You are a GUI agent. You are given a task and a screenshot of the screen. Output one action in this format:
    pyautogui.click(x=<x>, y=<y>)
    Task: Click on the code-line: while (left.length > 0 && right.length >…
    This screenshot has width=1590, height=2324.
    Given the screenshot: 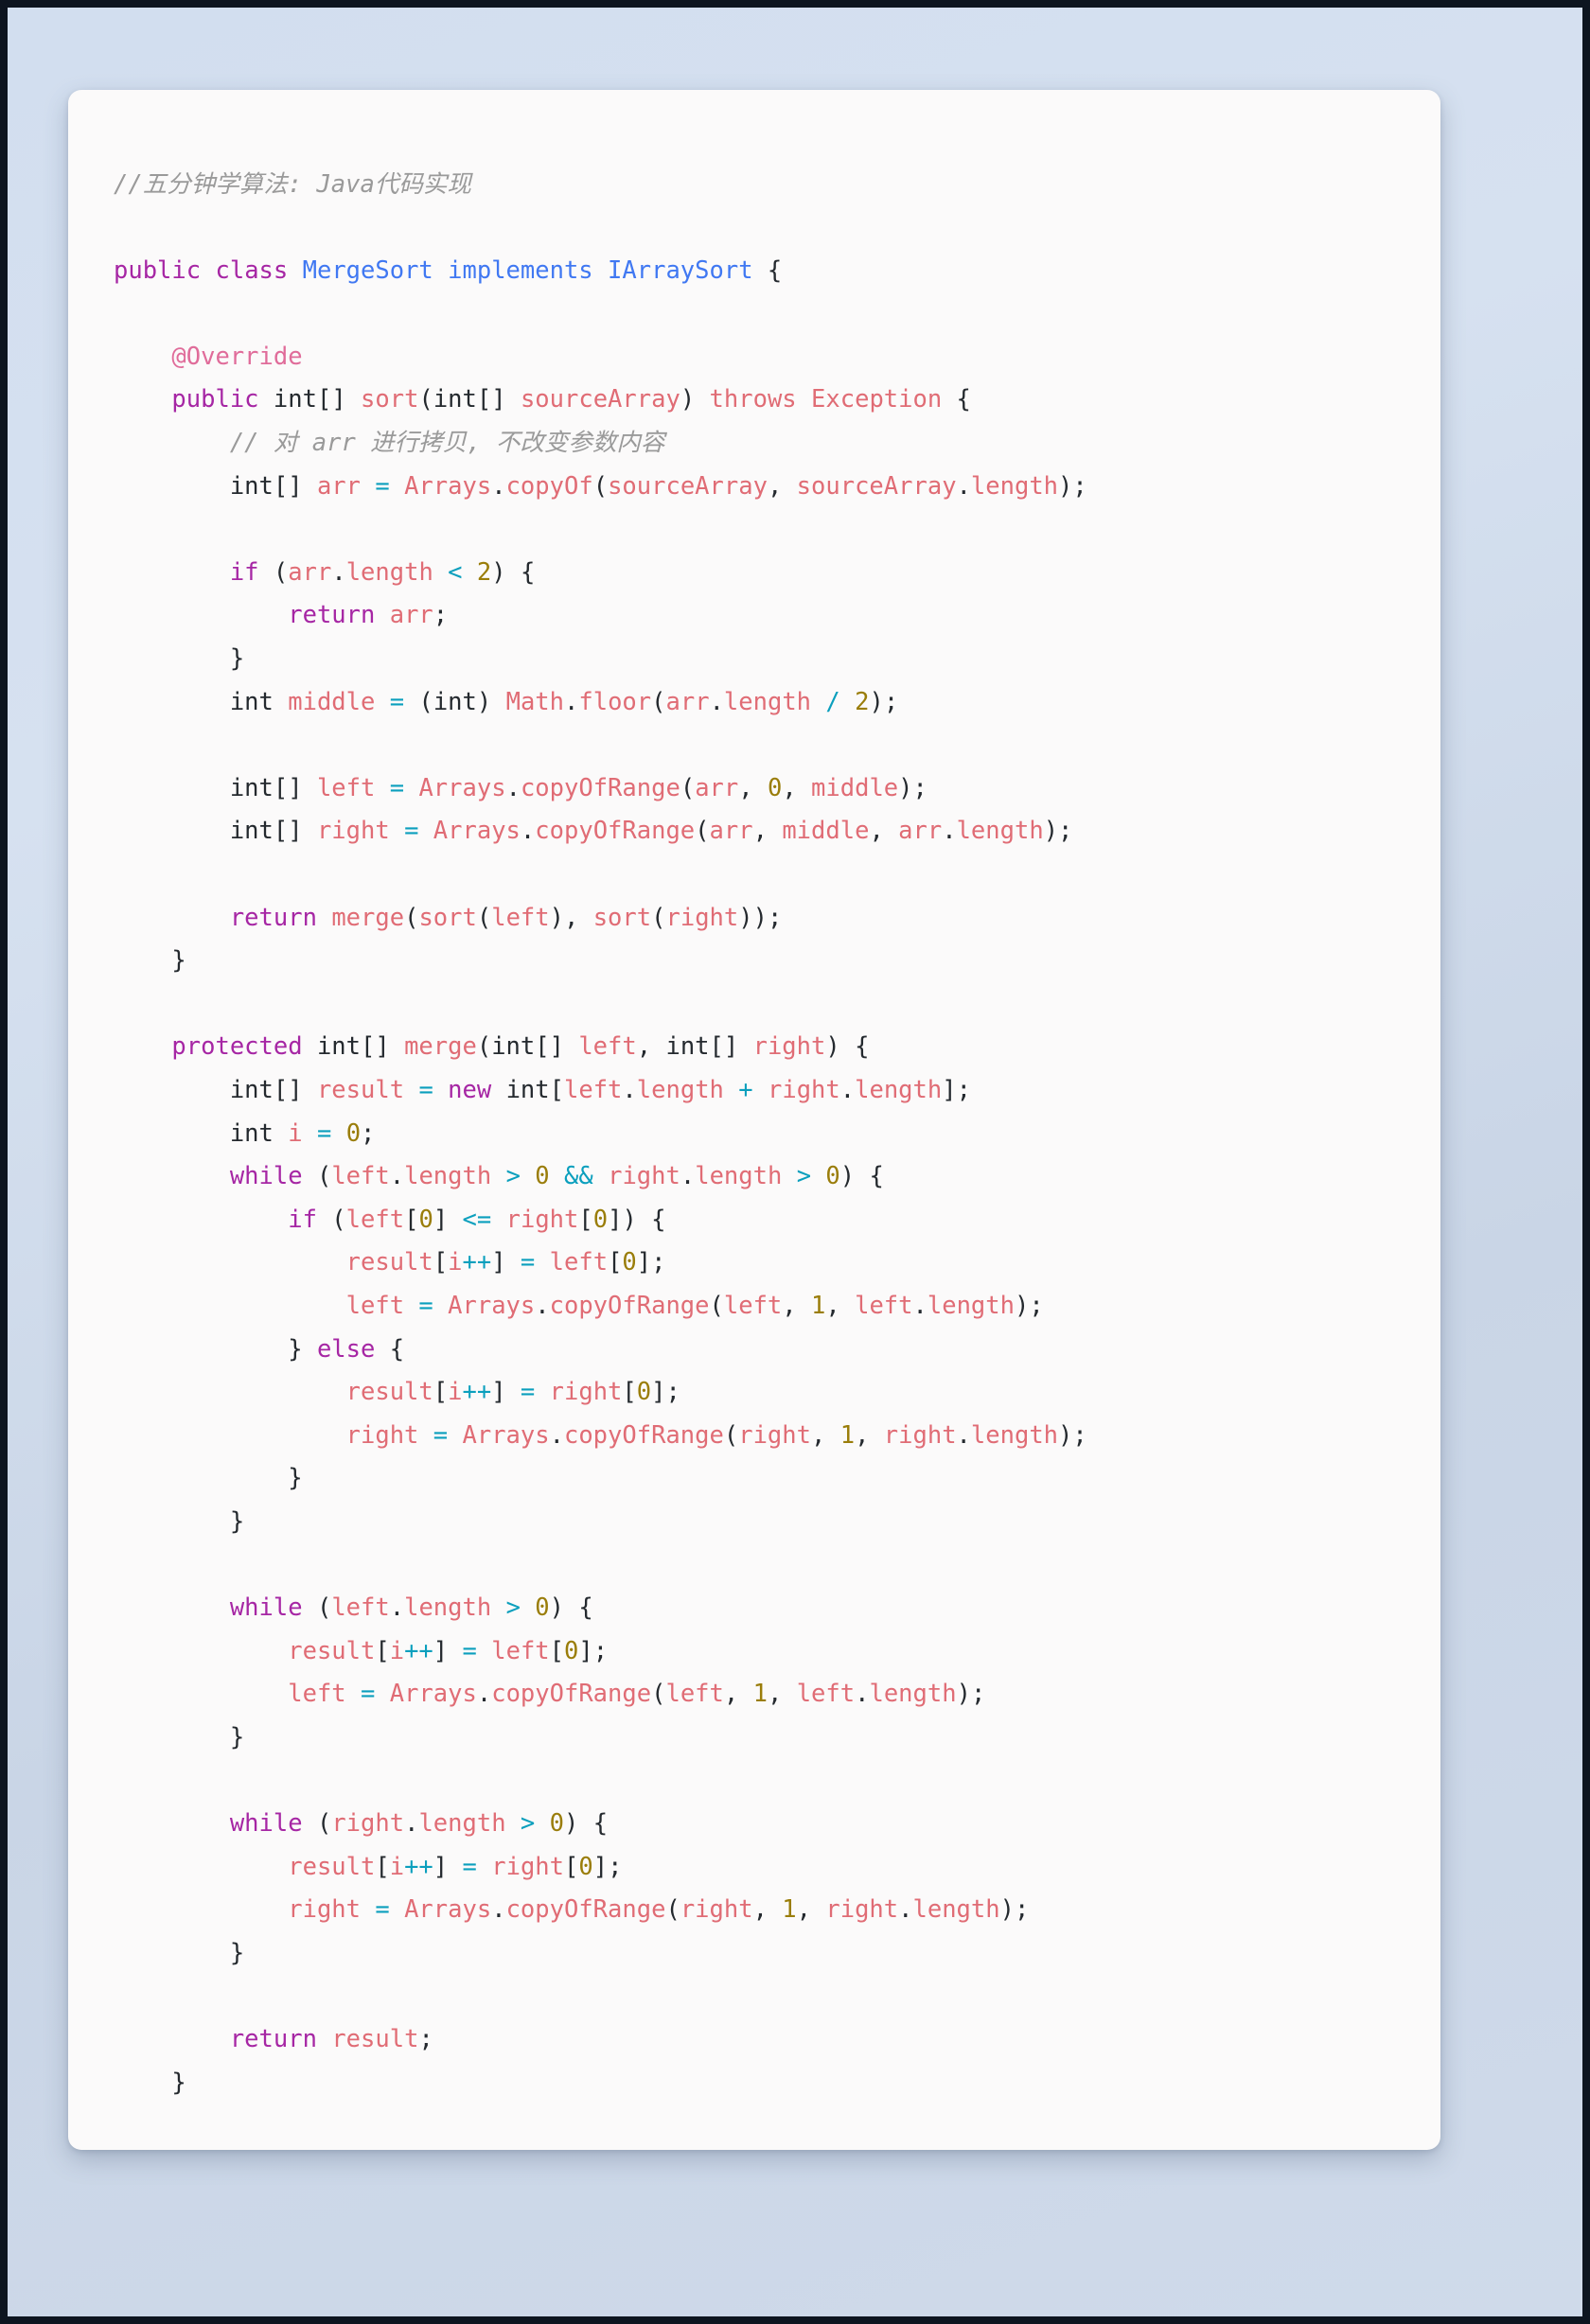 What is the action you would take?
    pyautogui.click(x=600, y=1177)
    